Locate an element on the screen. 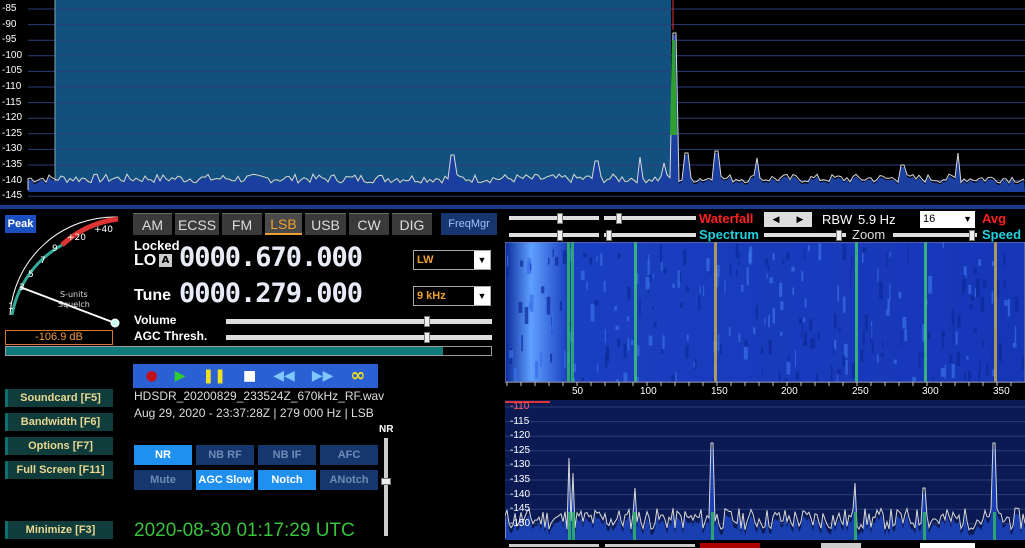 Image resolution: width=1025 pixels, height=548 pixels. mode-lsb-button: LSB is located at coordinates (283, 224).